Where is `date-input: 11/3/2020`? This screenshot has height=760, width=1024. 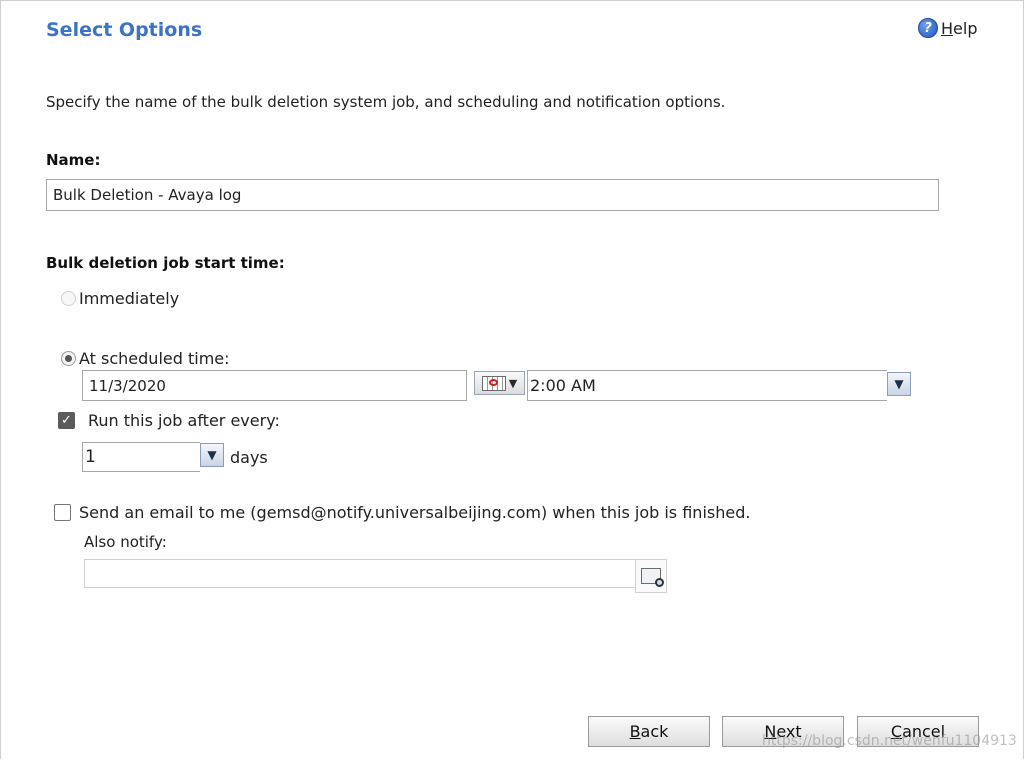
date-input: 11/3/2020 is located at coordinates (274, 385).